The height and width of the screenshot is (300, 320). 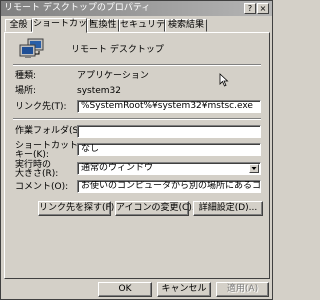 What do you see at coordinates (50, 131) in the screenshot?
I see `workdir-label: 作業フォルダ(S):` at bounding box center [50, 131].